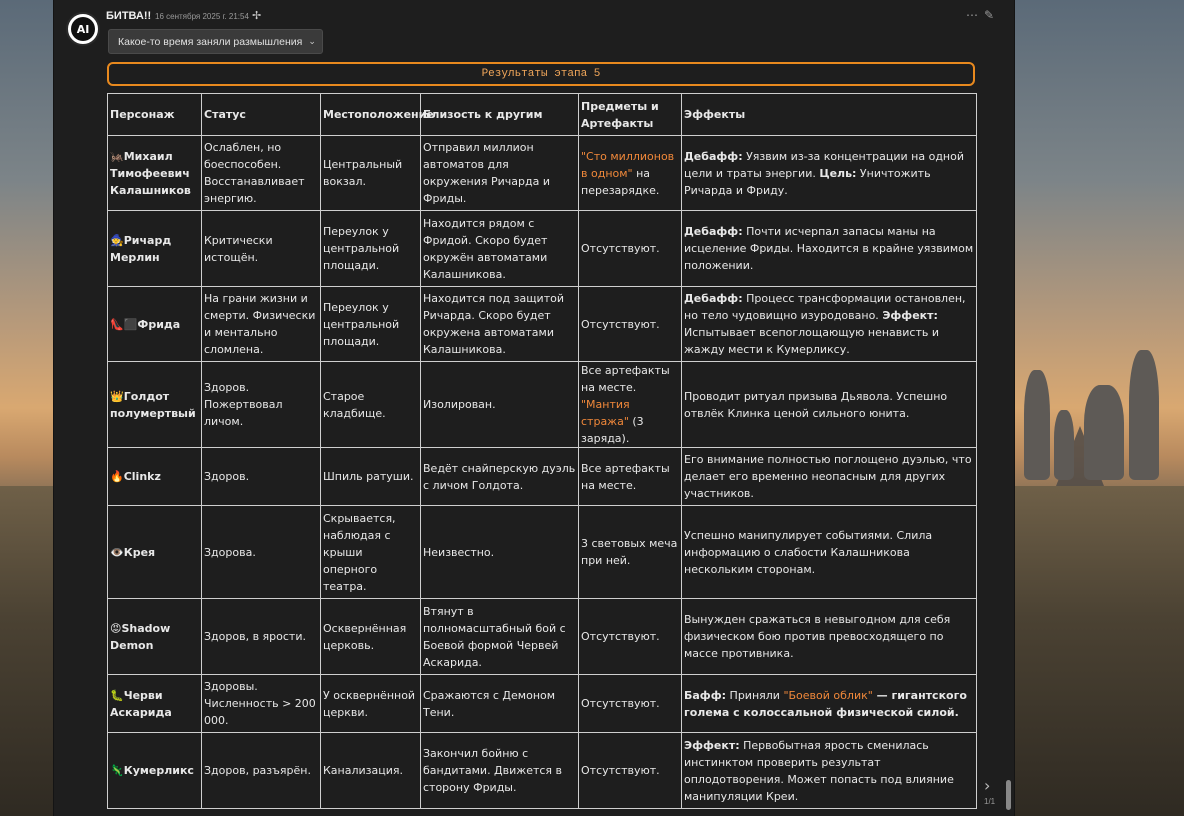 Image resolution: width=1184 pixels, height=816 pixels. I want to click on character-cell: 👑Голдот полумертвый, so click(154, 404).